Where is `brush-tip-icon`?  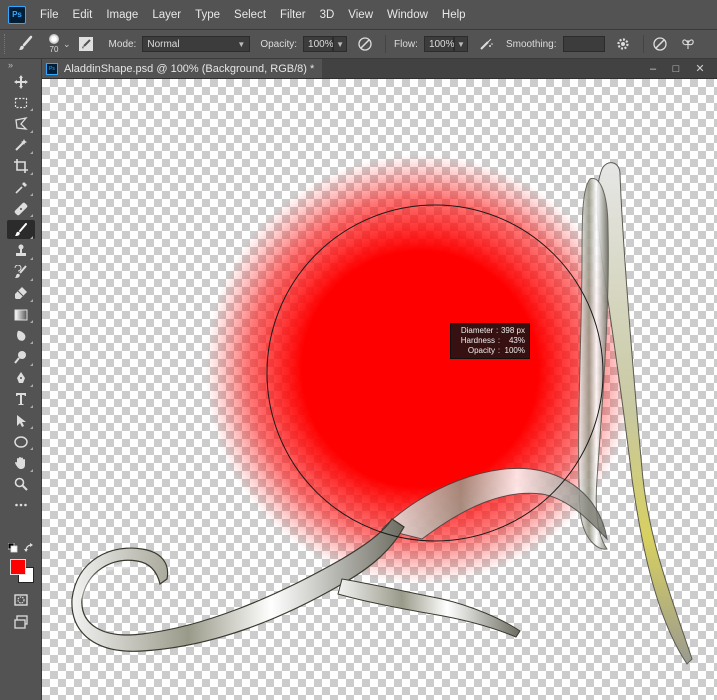 brush-tip-icon is located at coordinates (54, 39).